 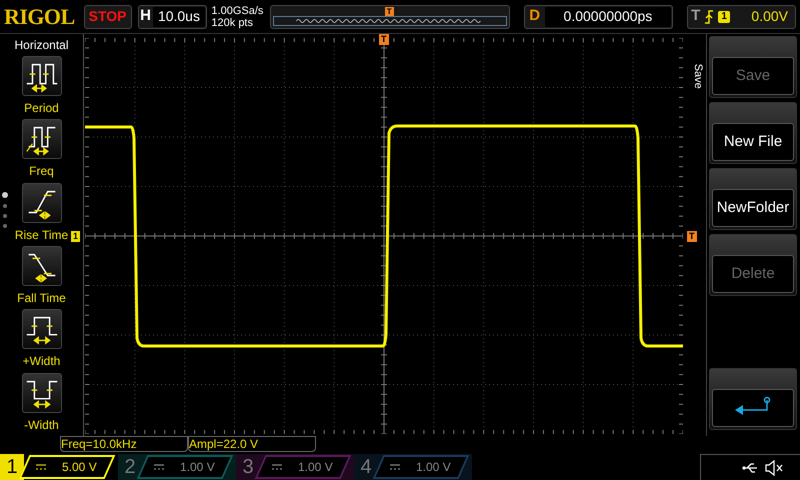 I want to click on channel-number: 3, so click(x=248, y=467).